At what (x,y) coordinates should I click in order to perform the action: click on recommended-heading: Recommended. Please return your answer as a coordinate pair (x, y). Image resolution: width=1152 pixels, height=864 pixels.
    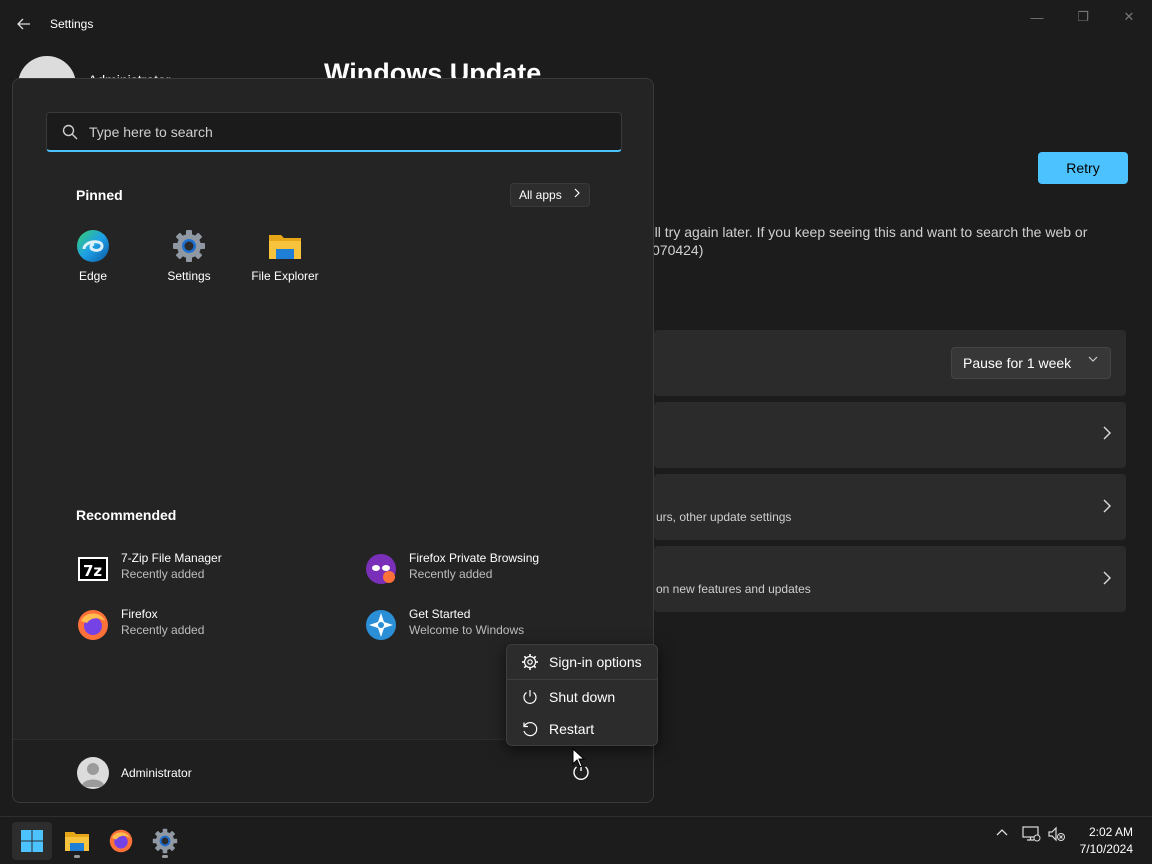
    Looking at the image, I should click on (126, 515).